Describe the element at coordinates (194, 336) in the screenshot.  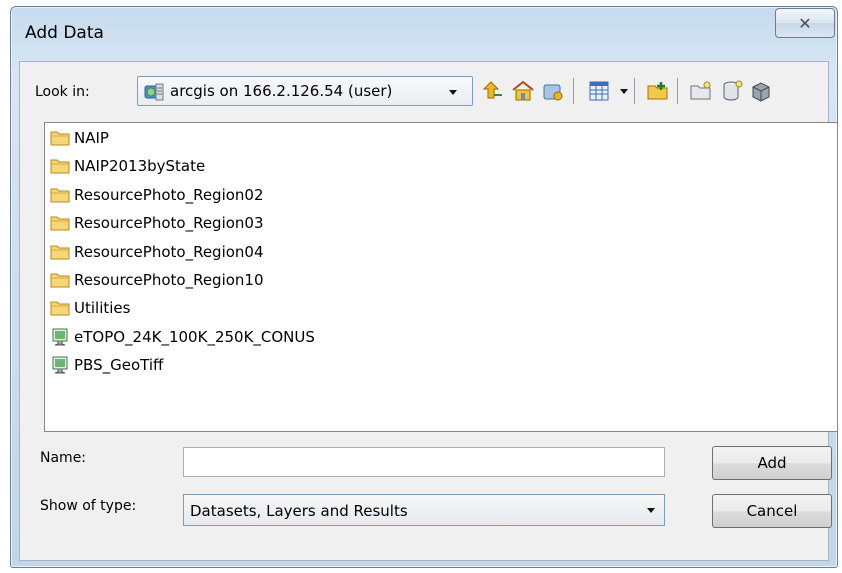
I see `list-item-label: eTOPO_24K_100K_250K_CONUS` at that location.